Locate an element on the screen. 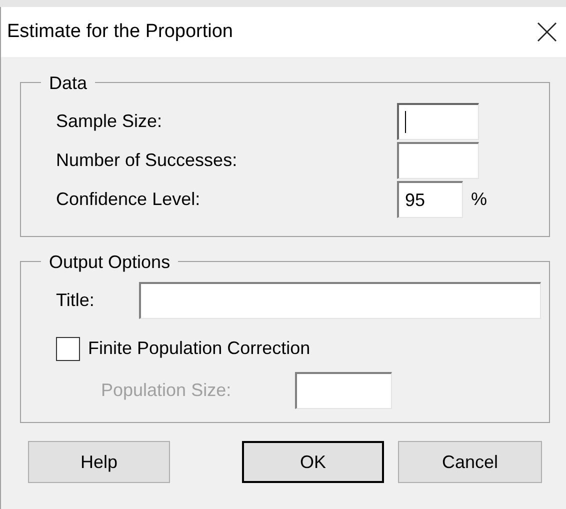  checkbox-label: Finite Population Correction is located at coordinates (199, 348).